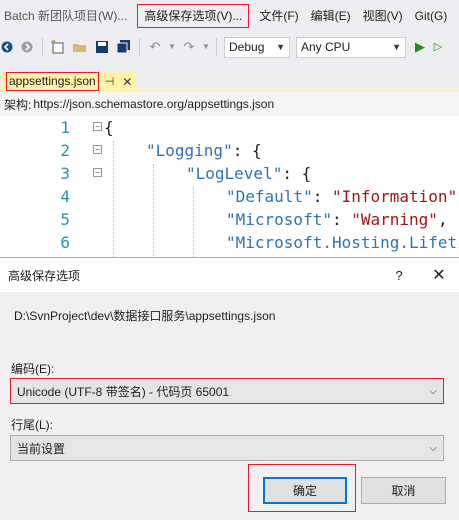 Image resolution: width=459 pixels, height=520 pixels. What do you see at coordinates (189, 47) in the screenshot?
I see `redo-icon: ↷` at bounding box center [189, 47].